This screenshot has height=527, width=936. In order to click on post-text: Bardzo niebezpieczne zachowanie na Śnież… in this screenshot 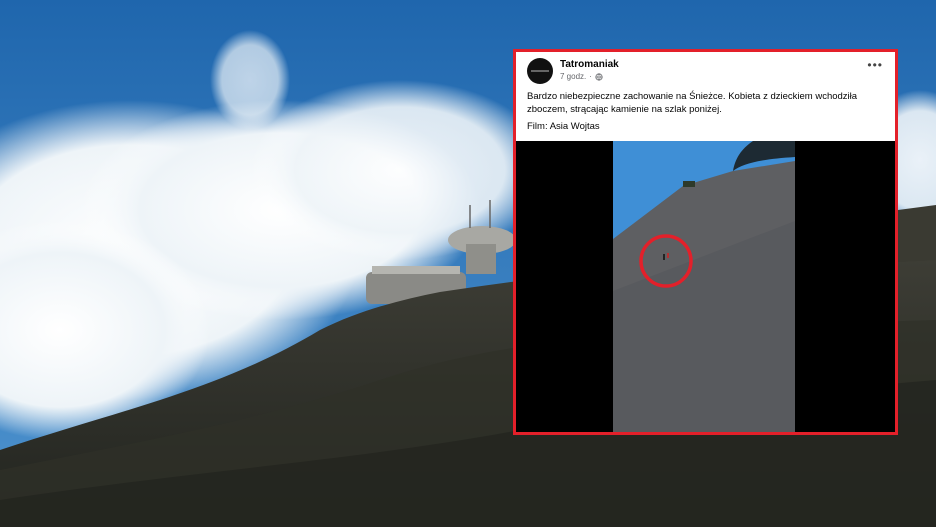, I will do `click(692, 103)`.